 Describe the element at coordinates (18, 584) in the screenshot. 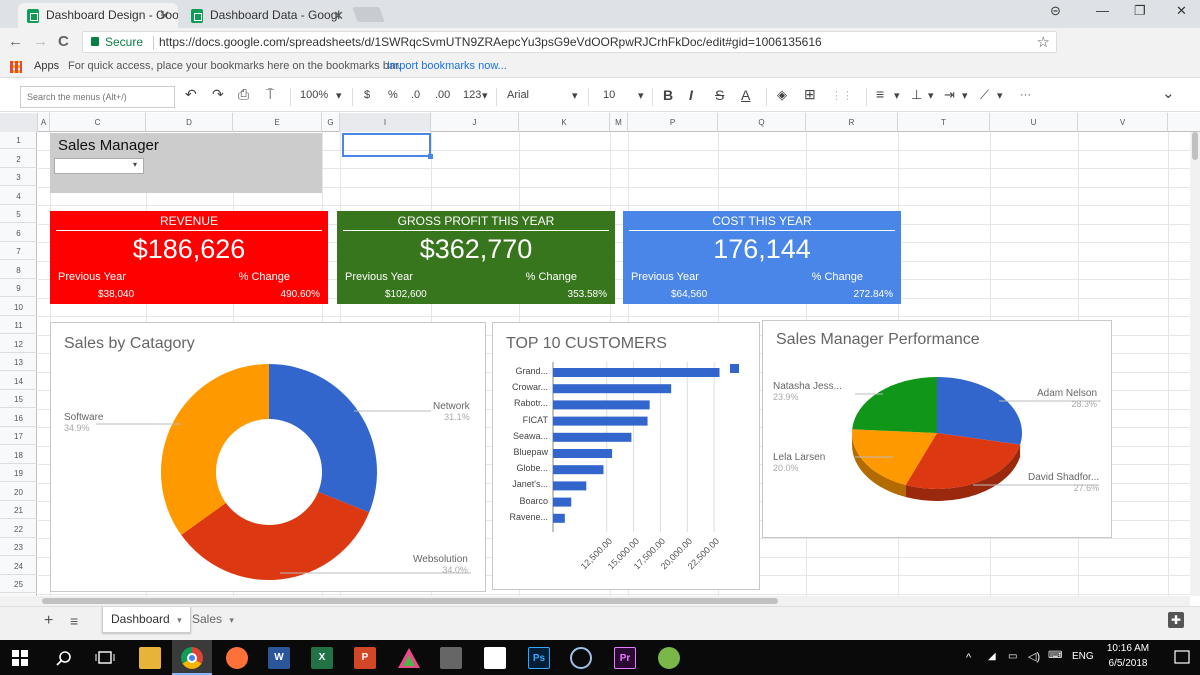

I see `row-header: 25` at that location.